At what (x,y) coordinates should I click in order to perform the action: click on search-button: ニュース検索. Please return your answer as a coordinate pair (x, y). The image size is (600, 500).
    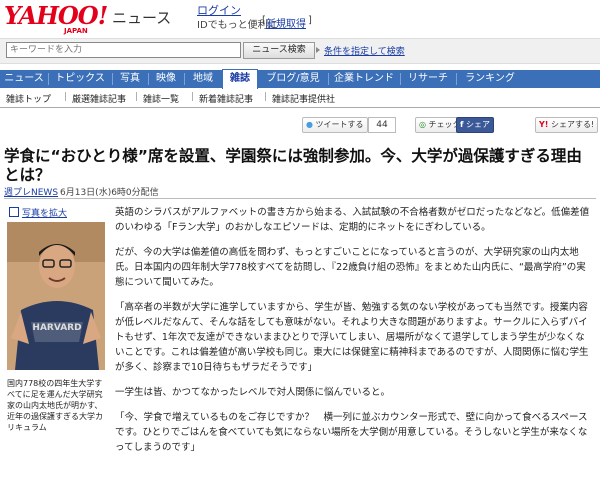
    Looking at the image, I should click on (279, 50).